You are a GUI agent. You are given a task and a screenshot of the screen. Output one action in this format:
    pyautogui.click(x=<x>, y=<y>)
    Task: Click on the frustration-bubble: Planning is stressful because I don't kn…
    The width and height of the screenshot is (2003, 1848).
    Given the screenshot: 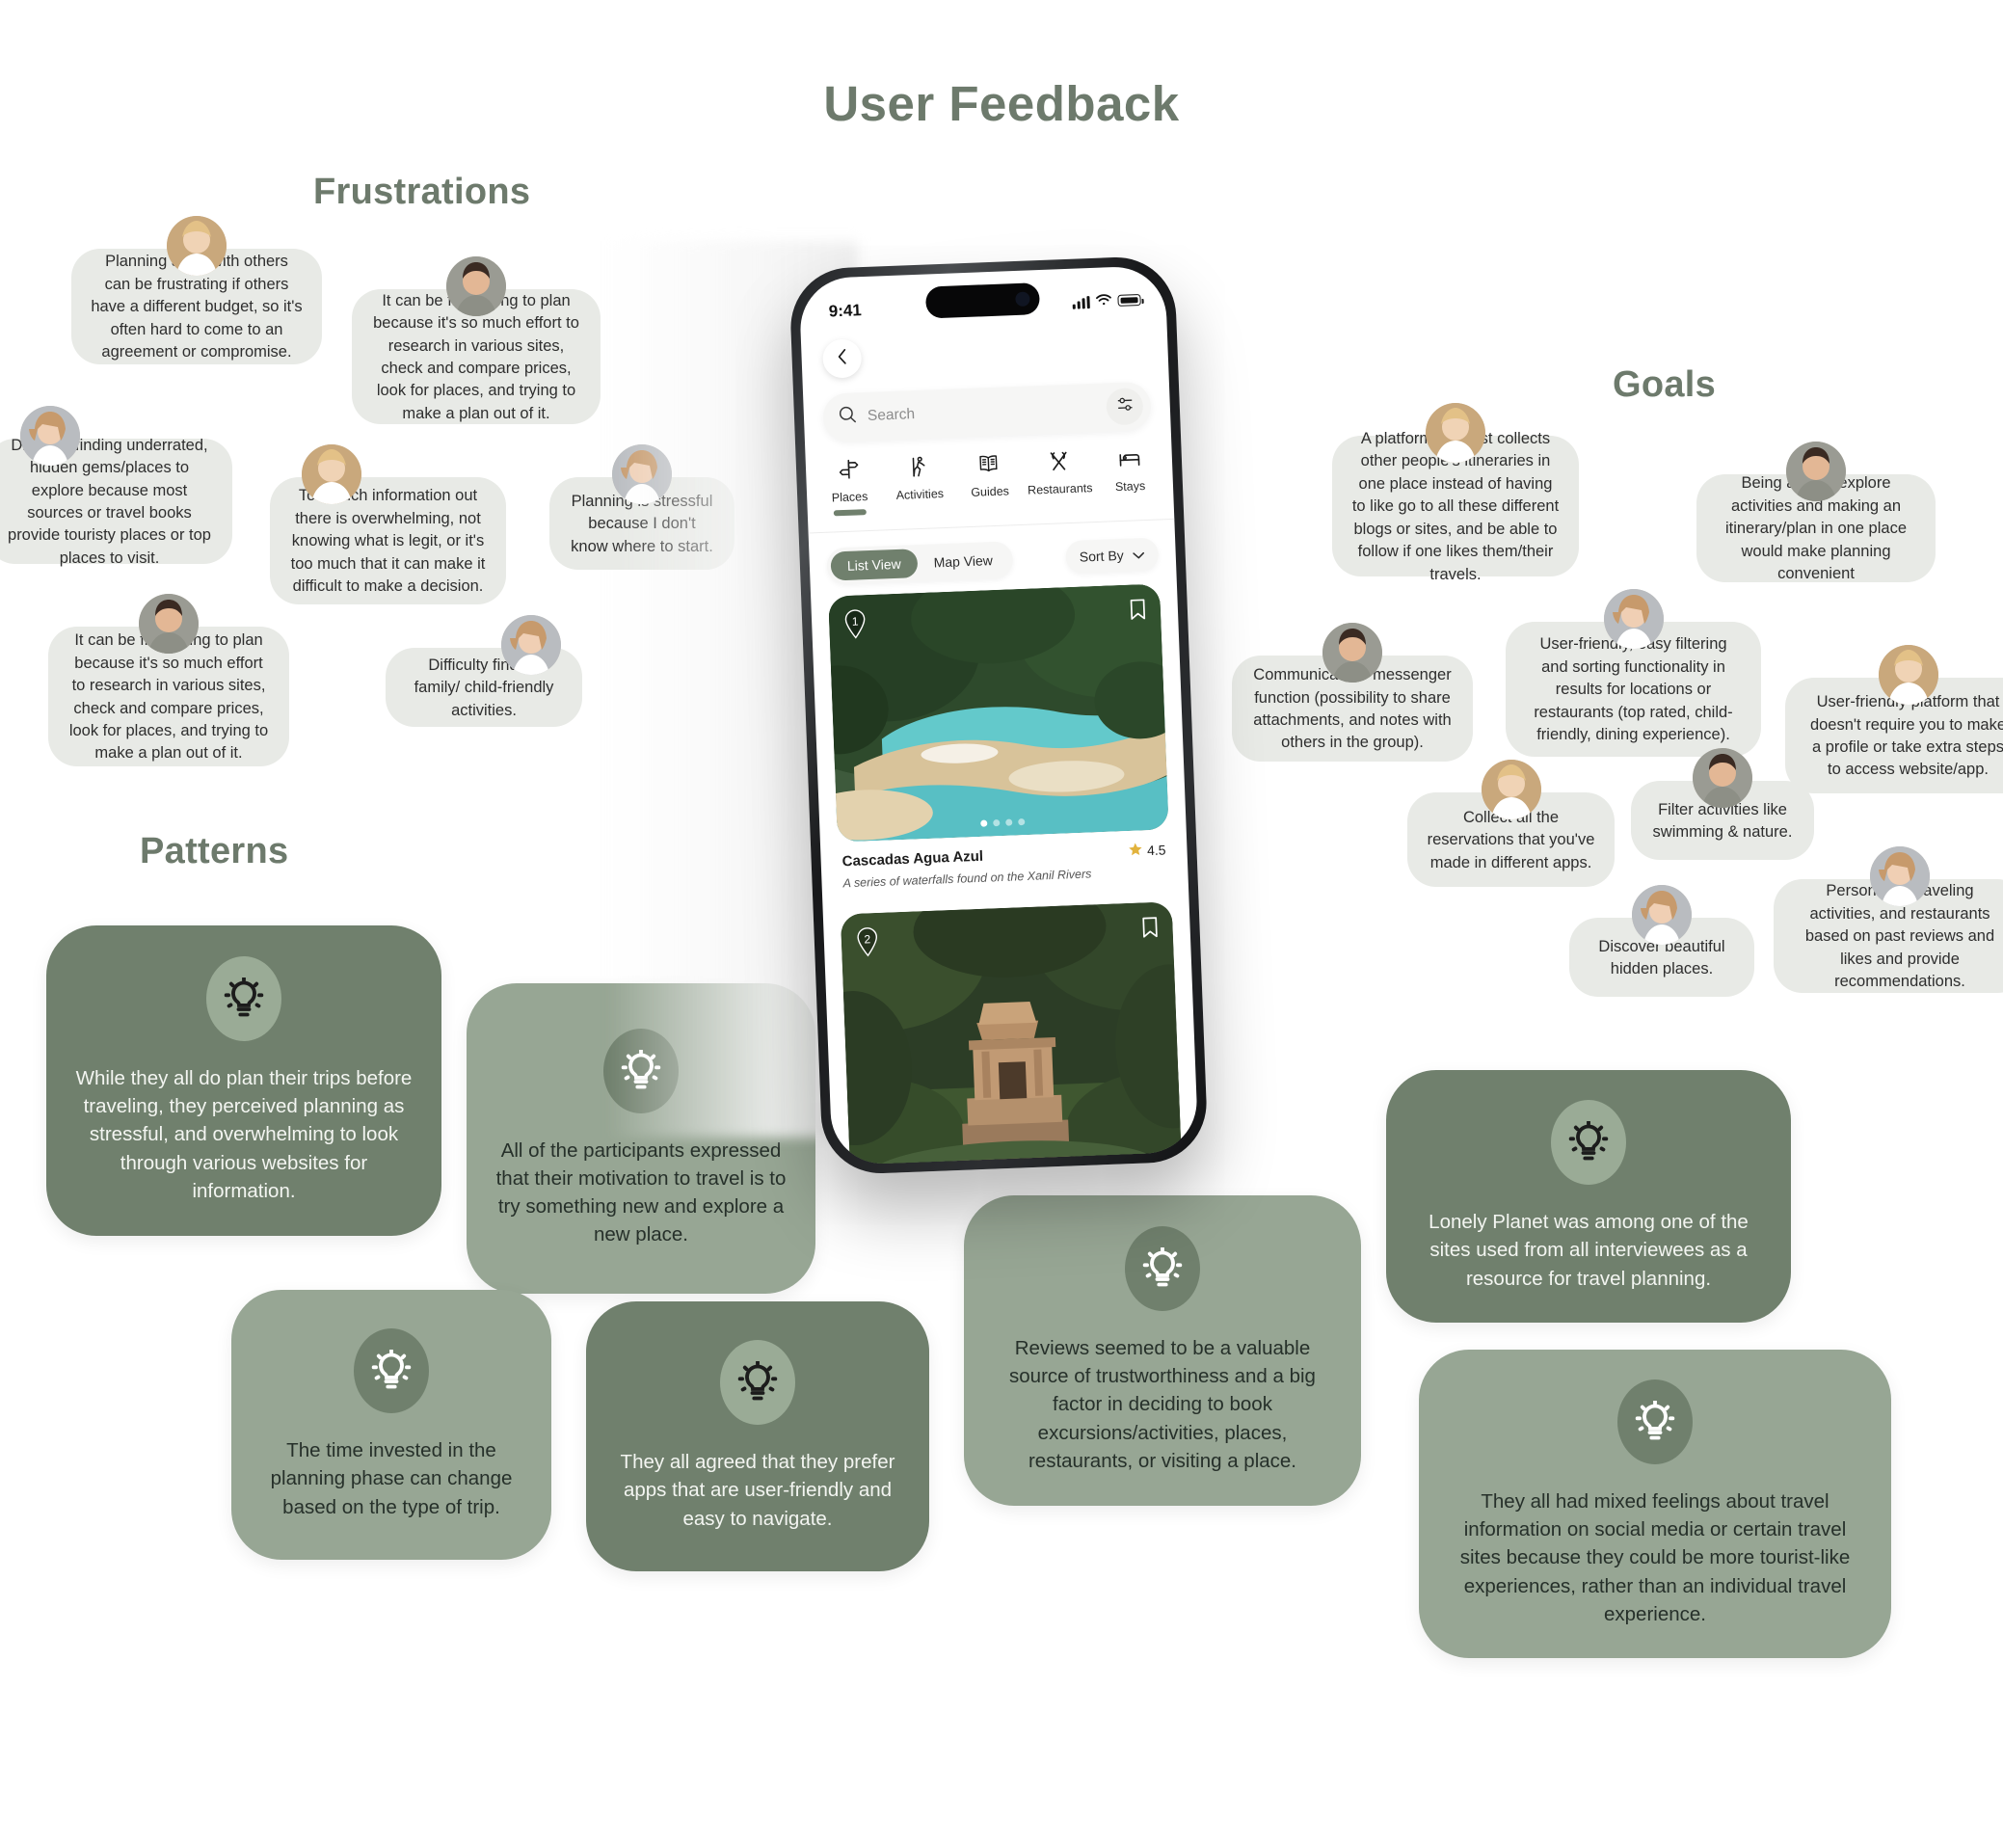 What is the action you would take?
    pyautogui.click(x=641, y=507)
    